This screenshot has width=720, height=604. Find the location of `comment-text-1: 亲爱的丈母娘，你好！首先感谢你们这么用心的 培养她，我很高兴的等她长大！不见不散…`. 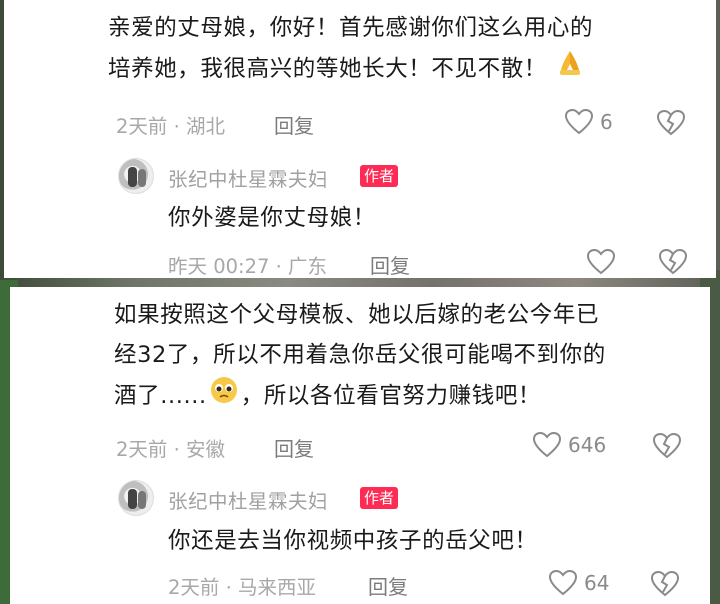

comment-text-1: 亲爱的丈母娘，你好！首先感谢你们这么用心的 培养她，我很高兴的等她长大！不见不散… is located at coordinates (408, 49).